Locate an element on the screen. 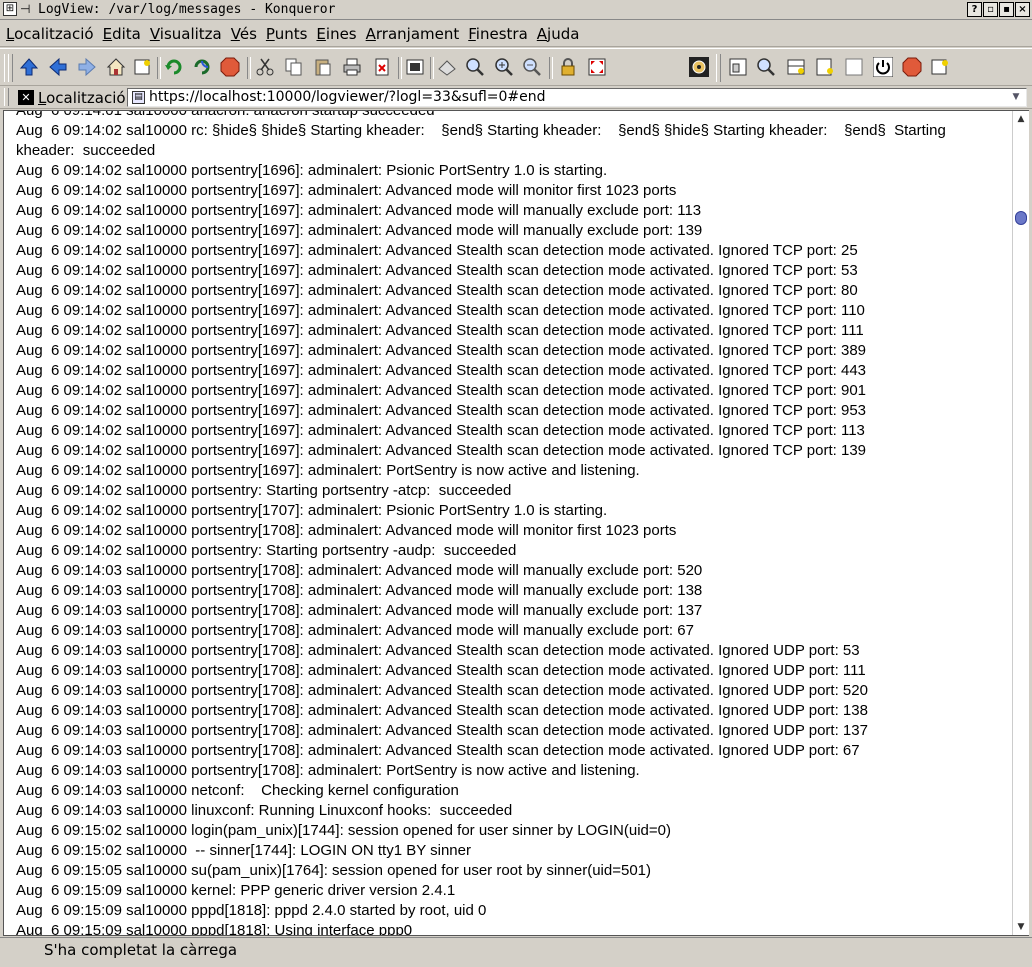  find-button is located at coordinates (447, 67).